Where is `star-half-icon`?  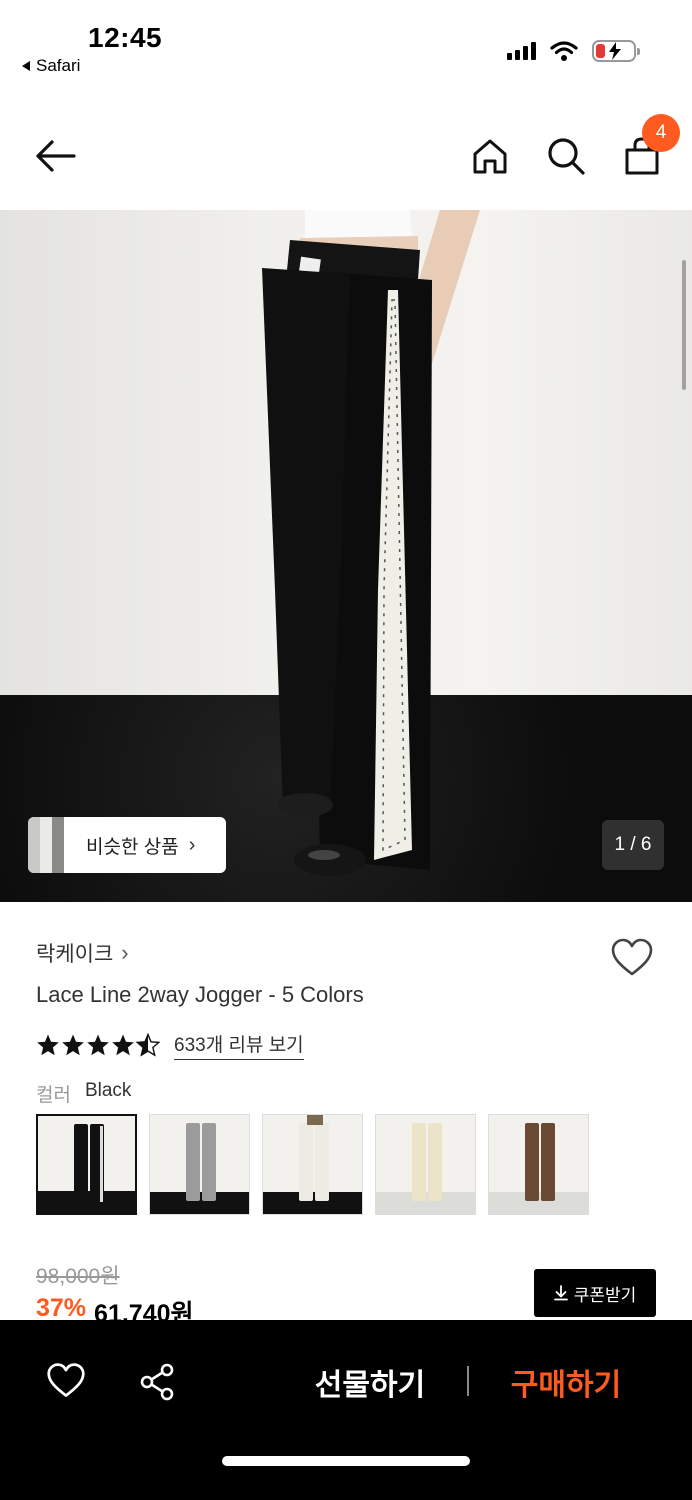
star-half-icon is located at coordinates (148, 1045).